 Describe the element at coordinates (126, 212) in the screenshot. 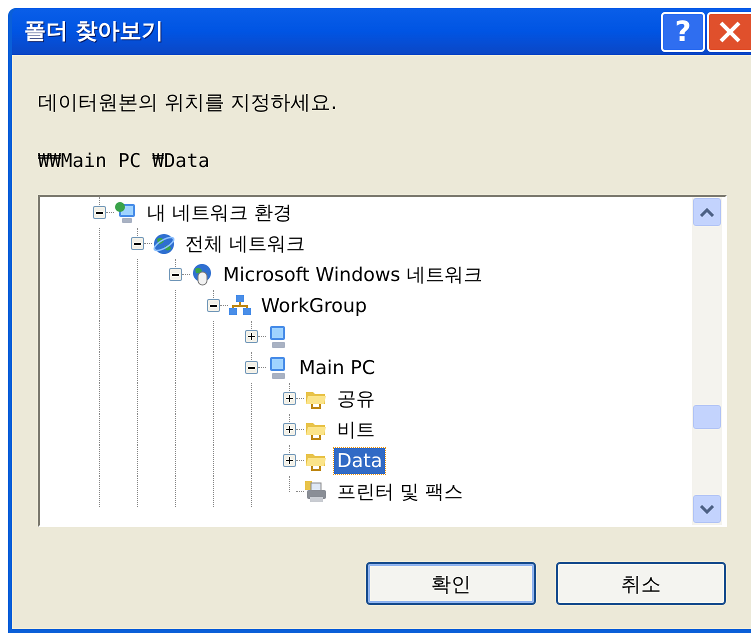

I see `network-computer-icon` at that location.